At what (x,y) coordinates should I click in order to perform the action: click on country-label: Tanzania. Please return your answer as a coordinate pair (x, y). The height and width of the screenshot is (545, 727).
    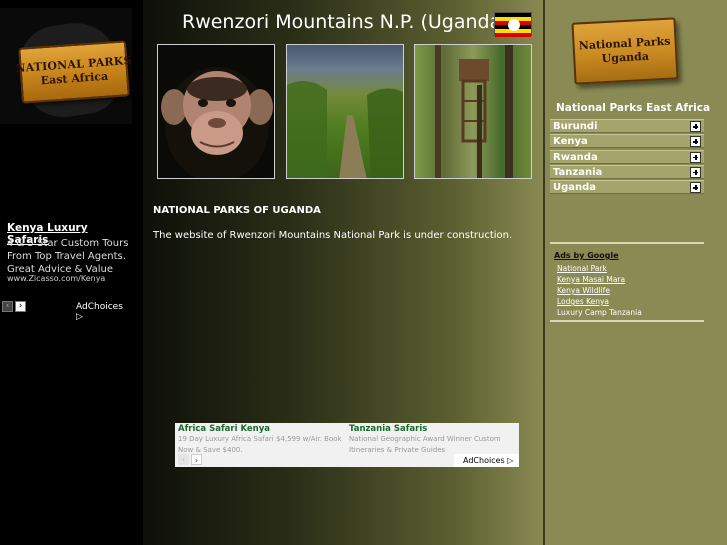
    Looking at the image, I should click on (578, 172).